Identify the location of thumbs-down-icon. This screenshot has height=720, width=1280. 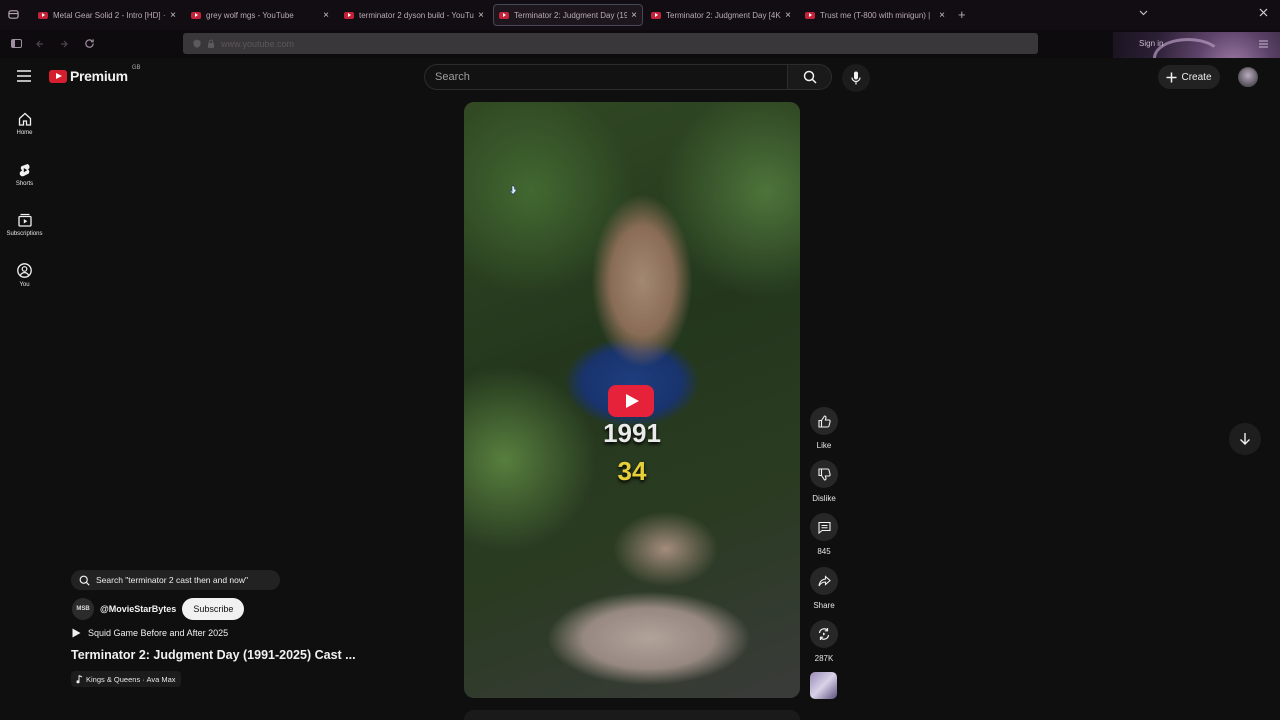
(824, 474).